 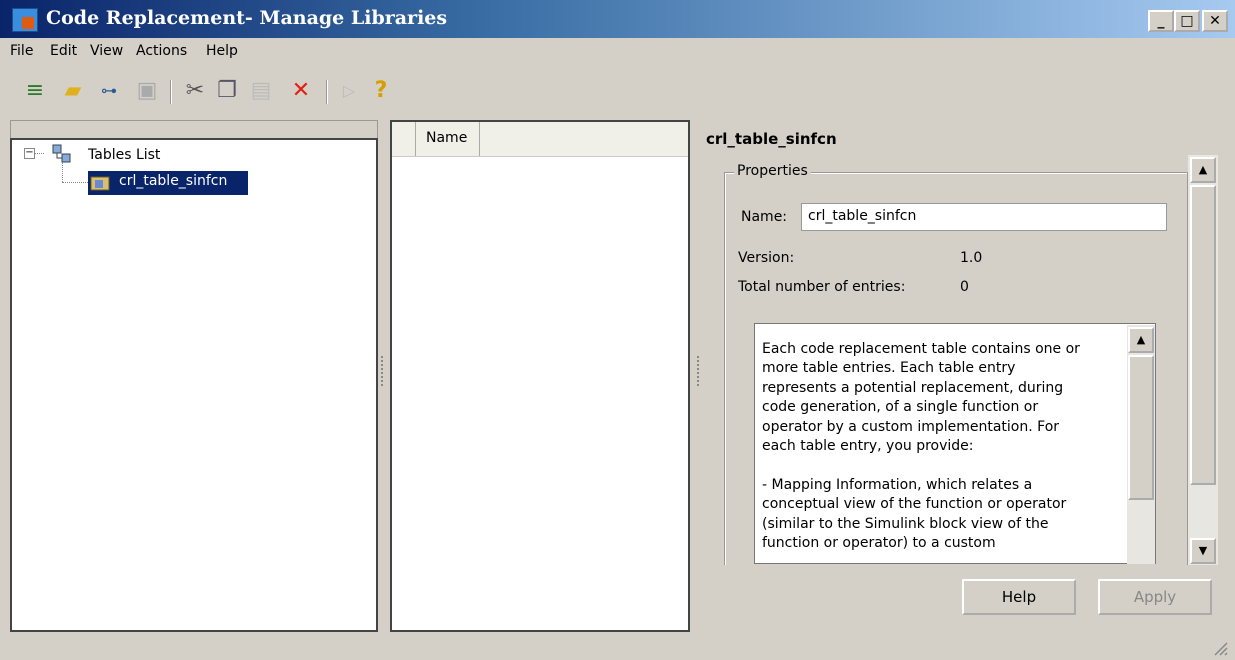 What do you see at coordinates (1220, 648) in the screenshot?
I see `resize-grip-icon` at bounding box center [1220, 648].